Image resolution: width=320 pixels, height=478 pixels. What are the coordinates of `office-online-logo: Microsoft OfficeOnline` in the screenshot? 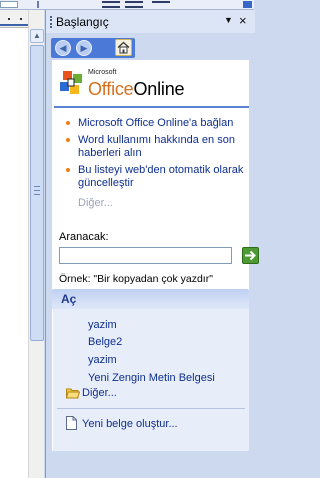 It's located at (148, 86).